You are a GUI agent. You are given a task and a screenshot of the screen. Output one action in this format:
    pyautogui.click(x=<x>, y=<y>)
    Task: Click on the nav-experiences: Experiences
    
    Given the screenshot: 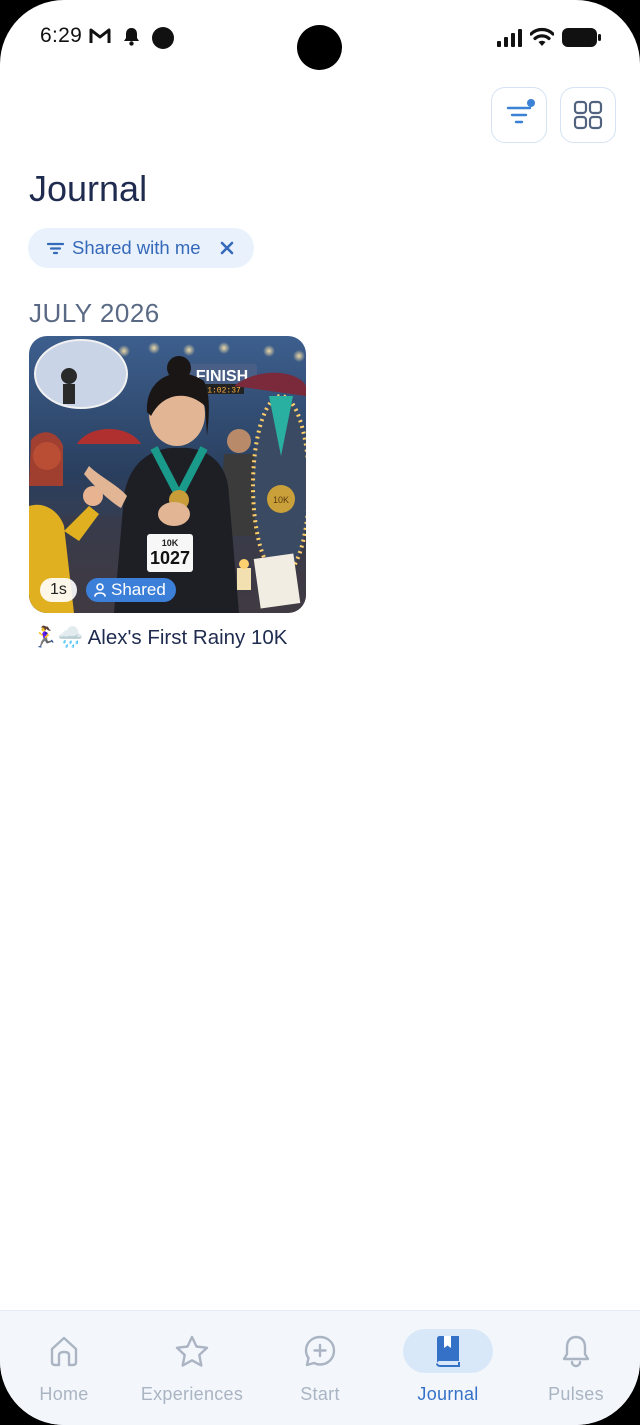 What is the action you would take?
    pyautogui.click(x=192, y=1367)
    